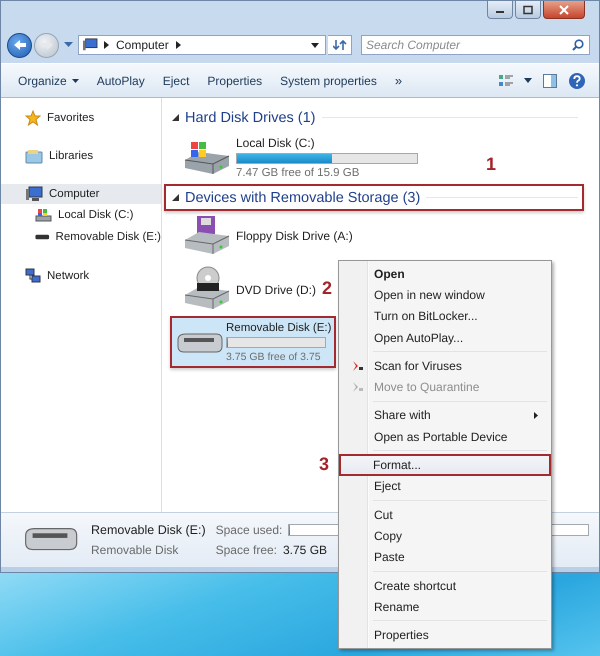  Describe the element at coordinates (275, 143) in the screenshot. I see `drive-name: Local Disk (C:)` at that location.